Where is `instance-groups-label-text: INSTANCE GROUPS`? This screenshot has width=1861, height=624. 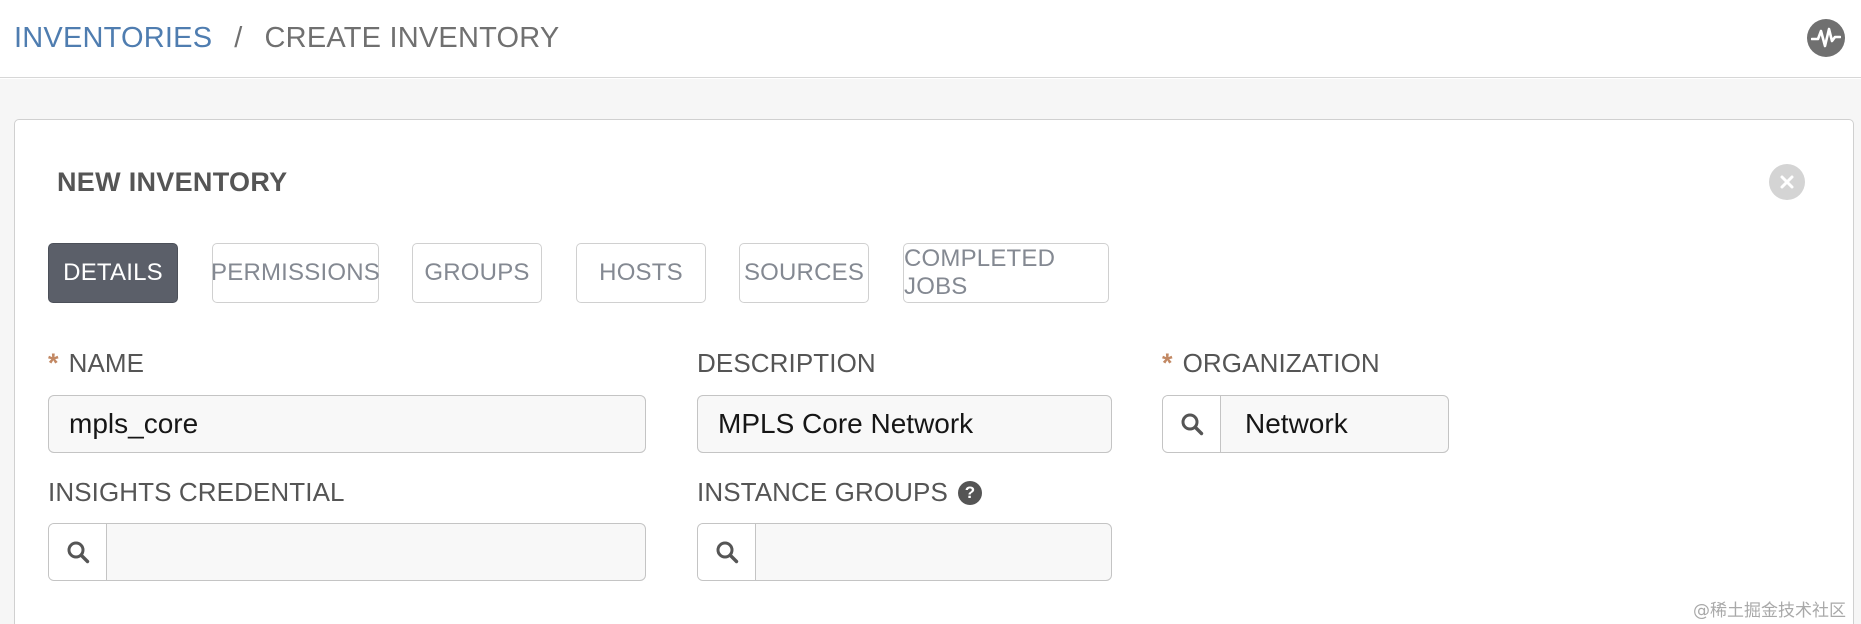
instance-groups-label-text: INSTANCE GROUPS is located at coordinates (822, 492).